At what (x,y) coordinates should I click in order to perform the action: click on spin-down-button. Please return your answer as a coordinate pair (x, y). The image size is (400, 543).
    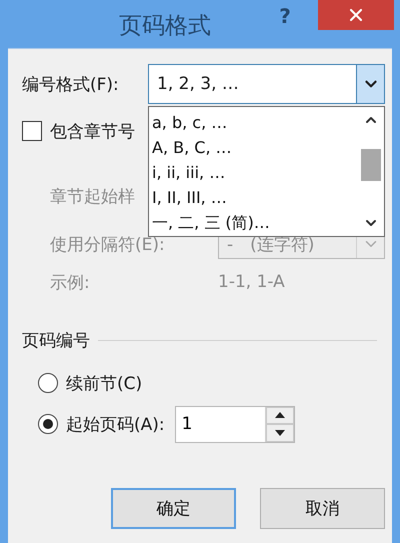
    Looking at the image, I should click on (280, 433).